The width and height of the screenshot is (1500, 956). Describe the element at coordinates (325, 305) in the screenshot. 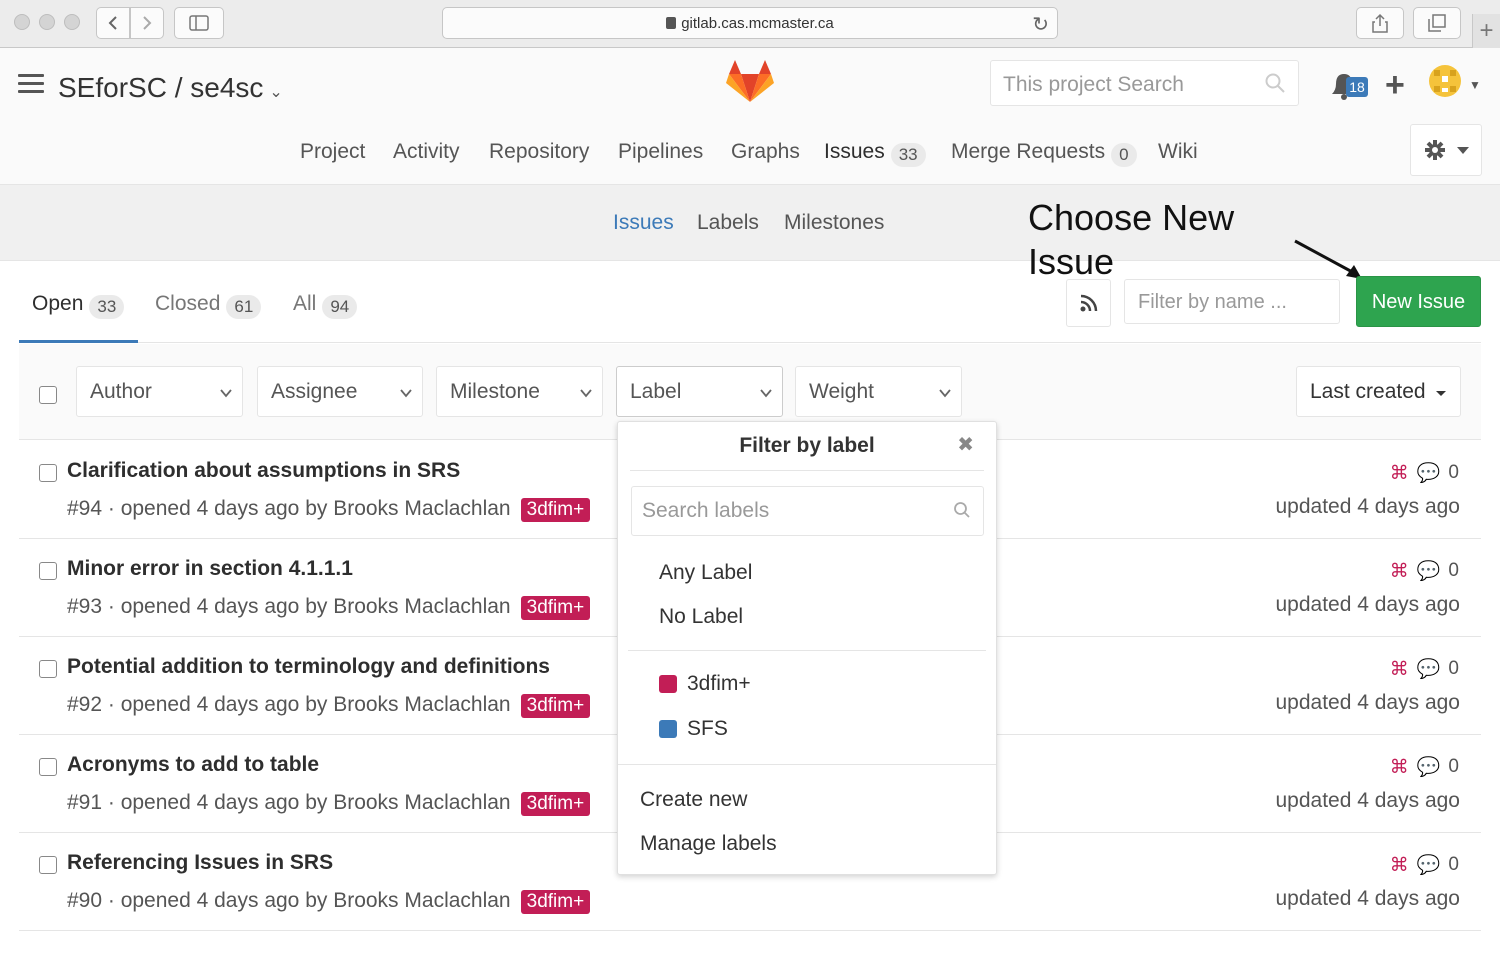

I see `tab-all: All 94` at that location.